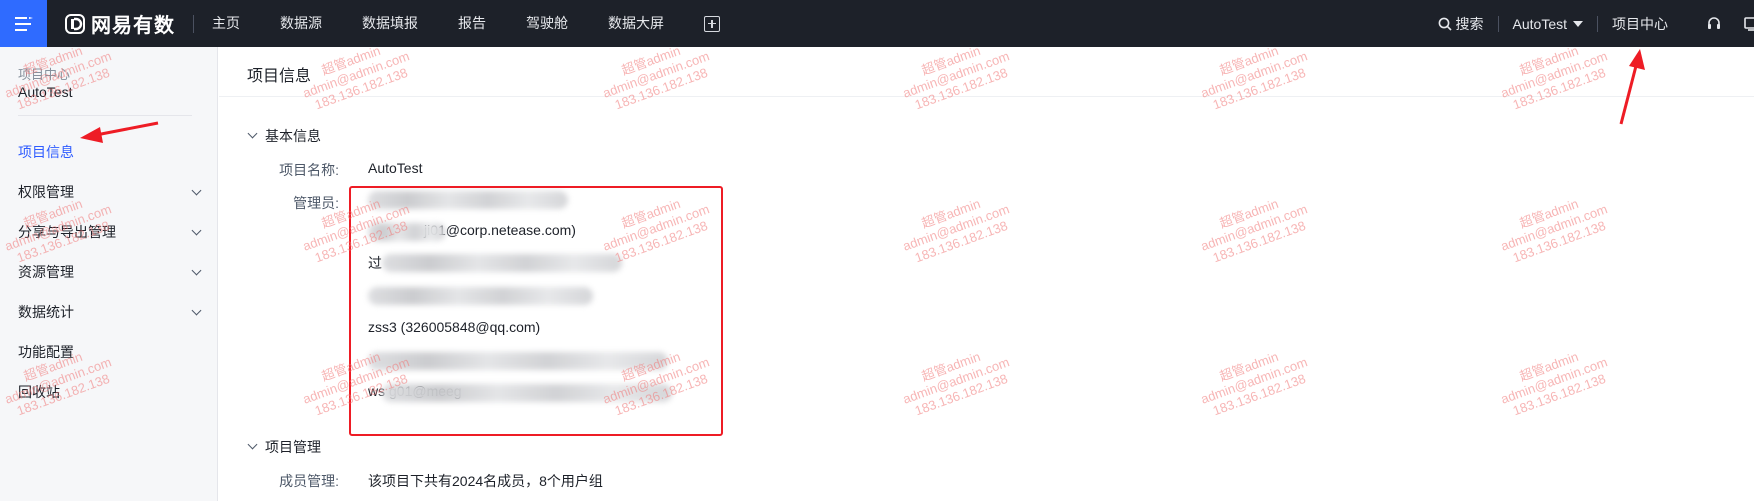  What do you see at coordinates (133, 26) in the screenshot?
I see `brand-name: 网易有数` at bounding box center [133, 26].